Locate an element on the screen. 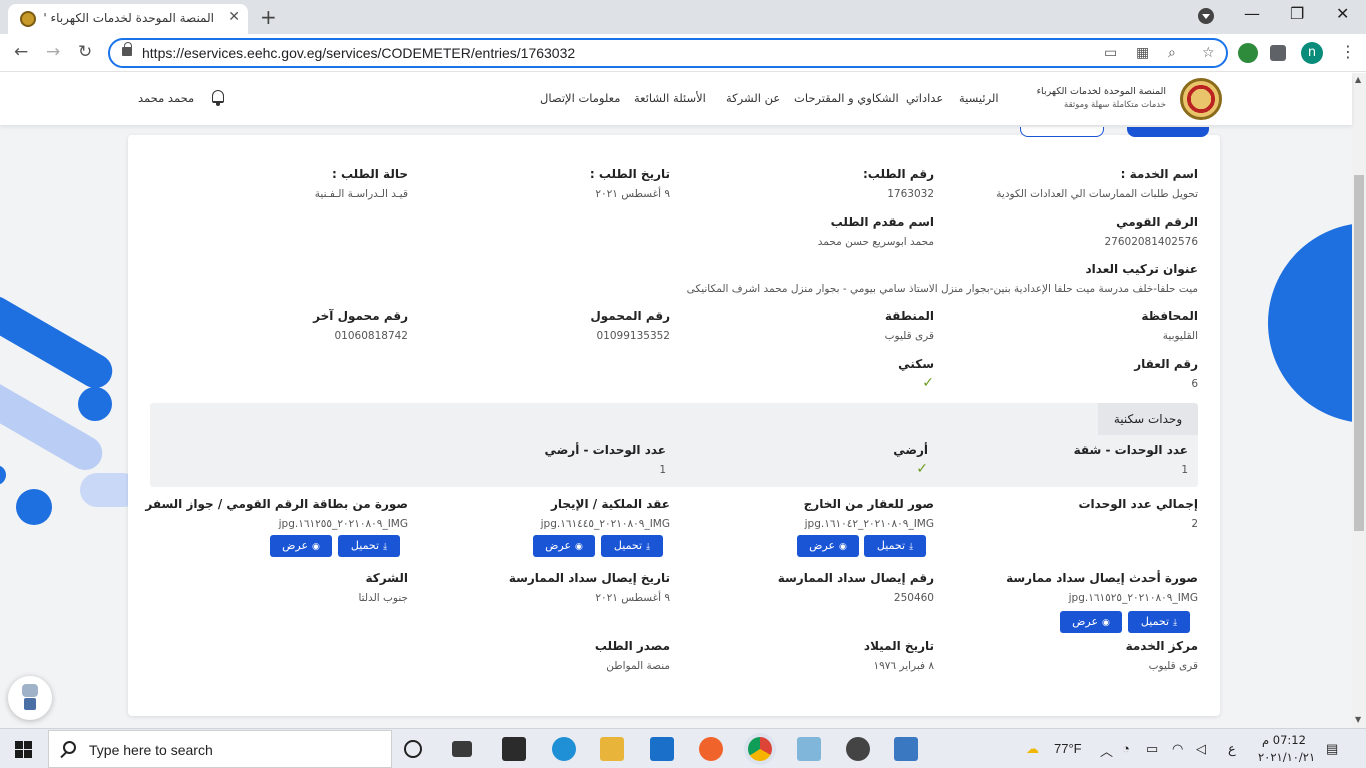  weather-icon: ☁ is located at coordinates (1032, 749).